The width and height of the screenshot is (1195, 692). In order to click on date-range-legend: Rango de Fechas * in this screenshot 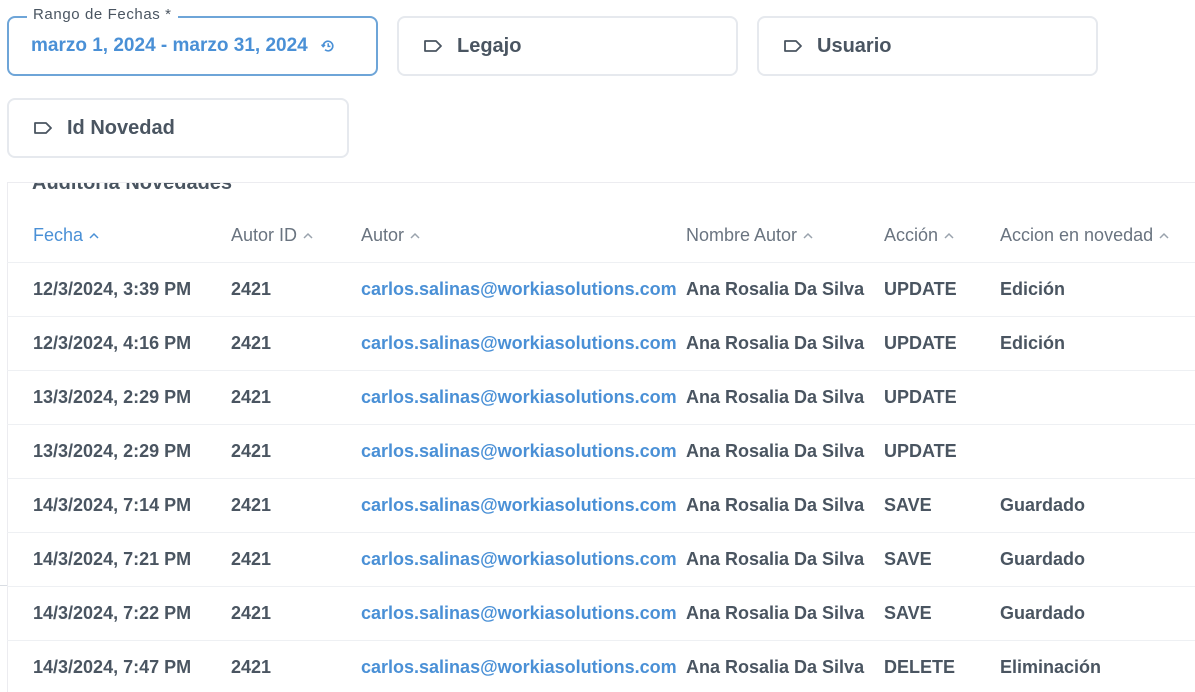, I will do `click(102, 14)`.